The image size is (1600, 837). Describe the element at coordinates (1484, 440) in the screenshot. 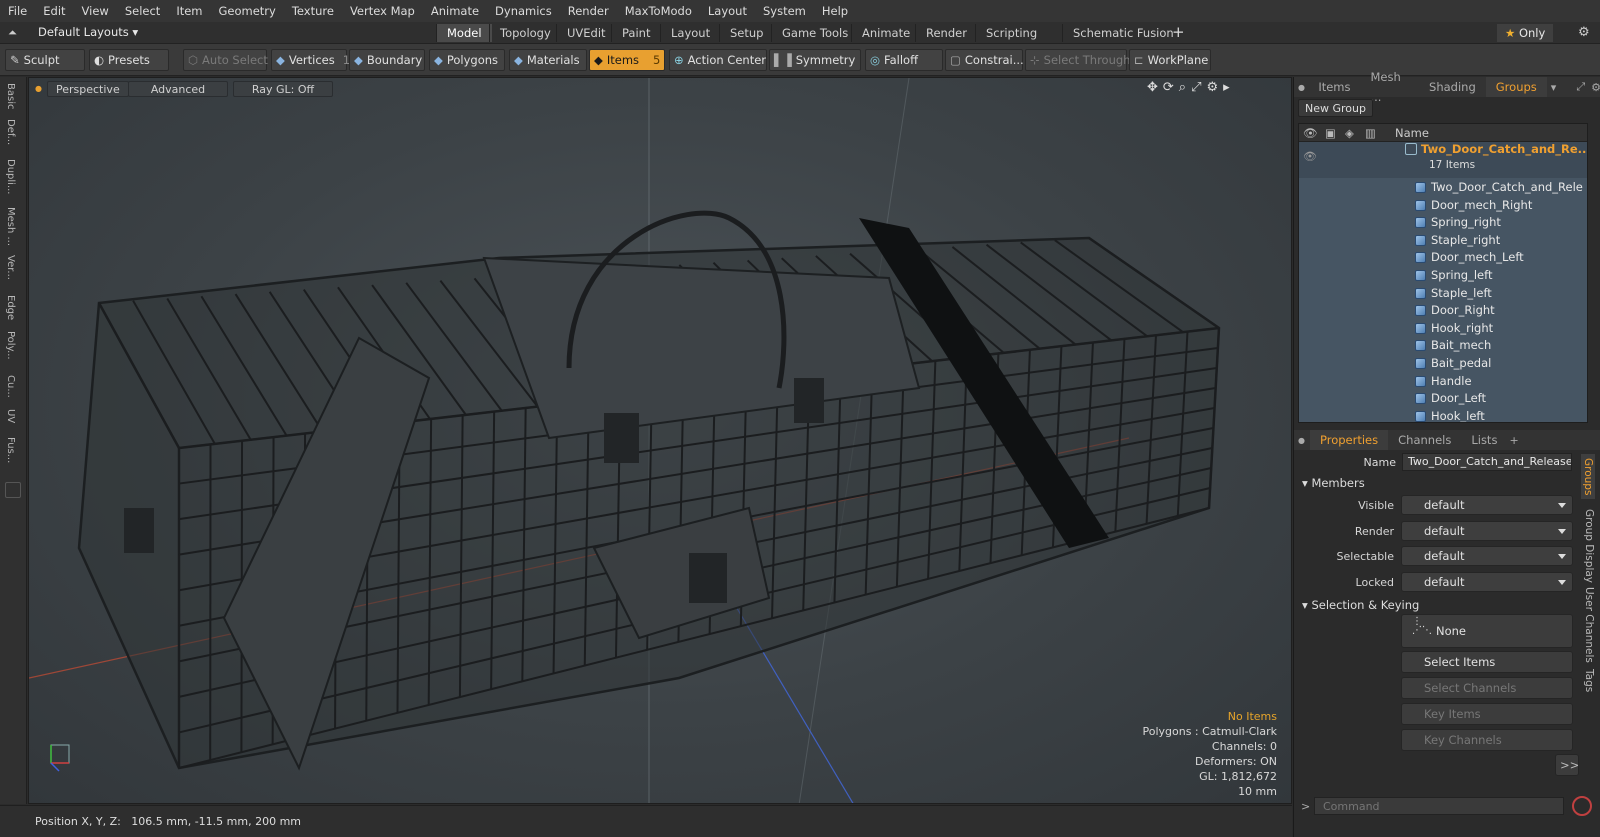

I see `tab-lists: Lists` at that location.